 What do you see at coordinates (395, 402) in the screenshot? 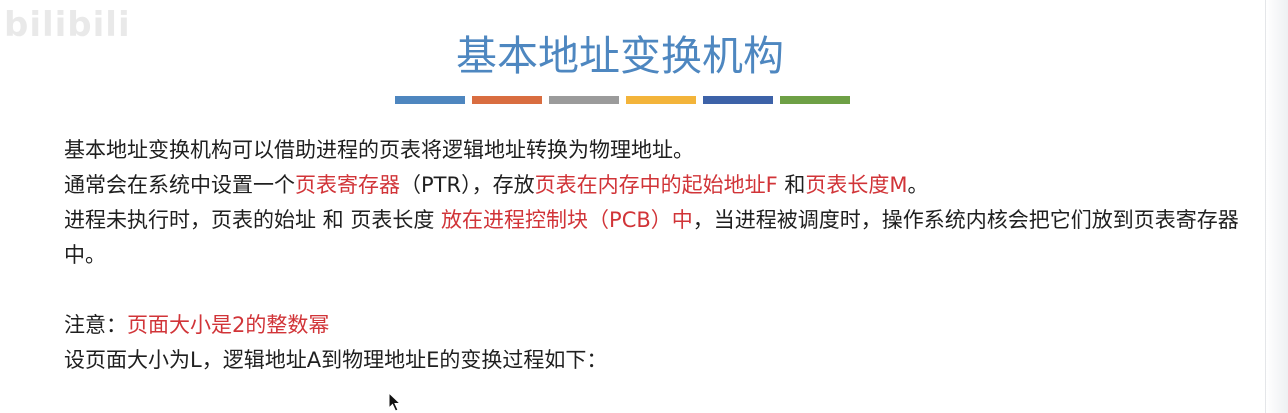
I see `mouse-pointer-icon` at bounding box center [395, 402].